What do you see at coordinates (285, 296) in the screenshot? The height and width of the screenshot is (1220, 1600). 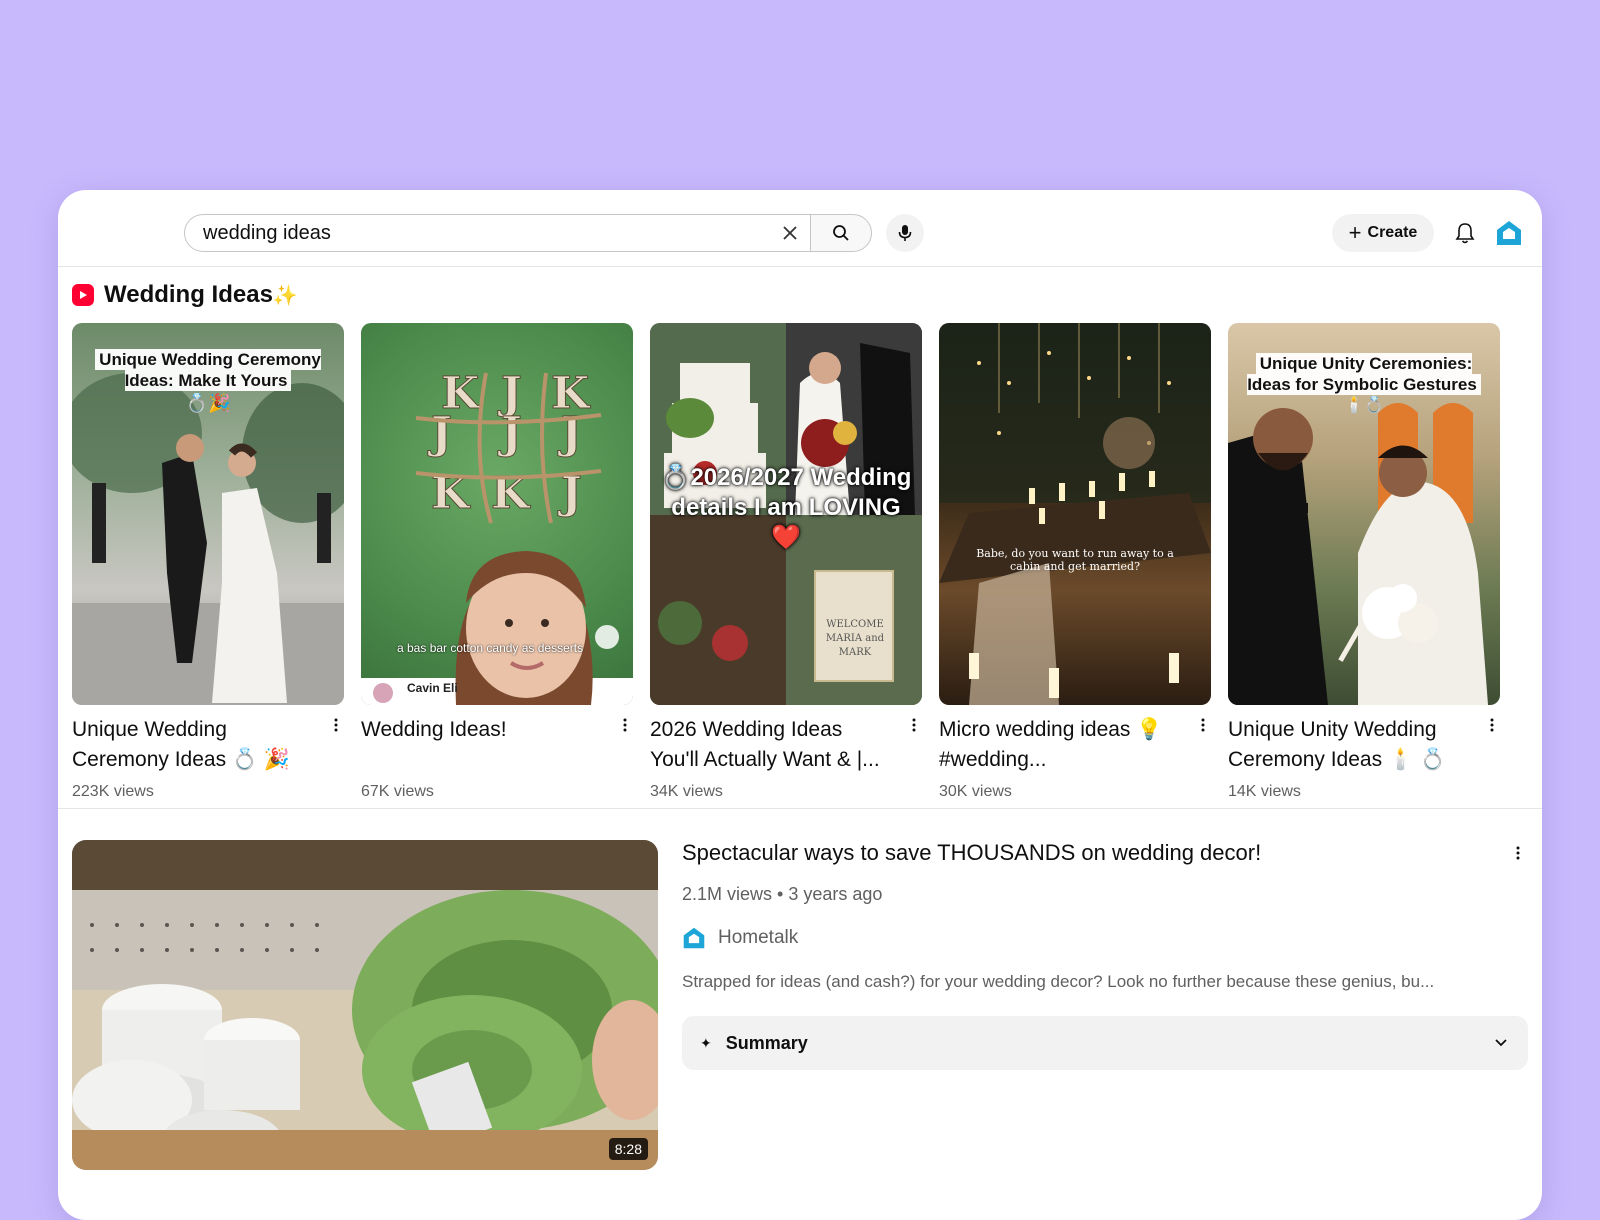 I see `sparkle-icon: ✨` at bounding box center [285, 296].